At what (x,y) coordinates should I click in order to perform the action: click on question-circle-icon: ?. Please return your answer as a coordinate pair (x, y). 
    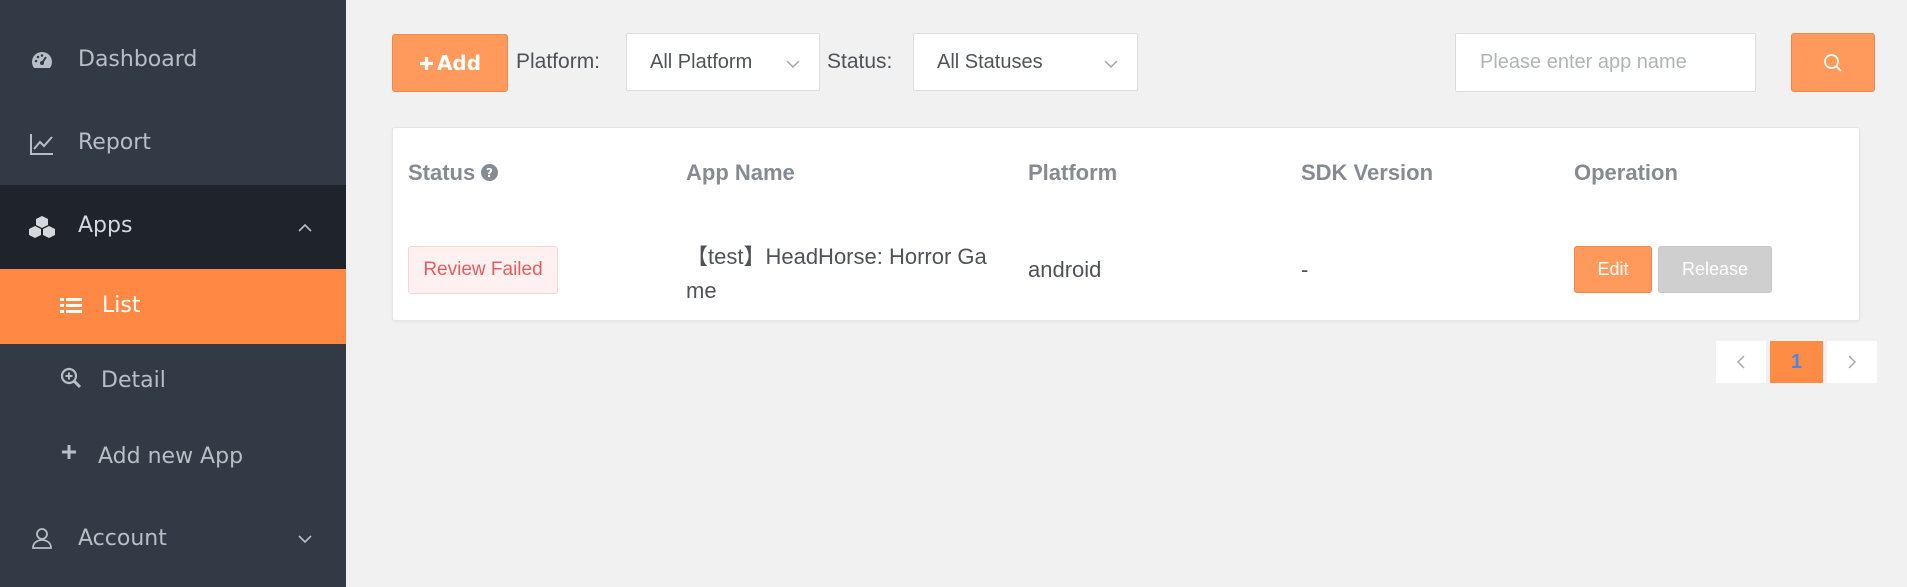
    Looking at the image, I should click on (490, 171).